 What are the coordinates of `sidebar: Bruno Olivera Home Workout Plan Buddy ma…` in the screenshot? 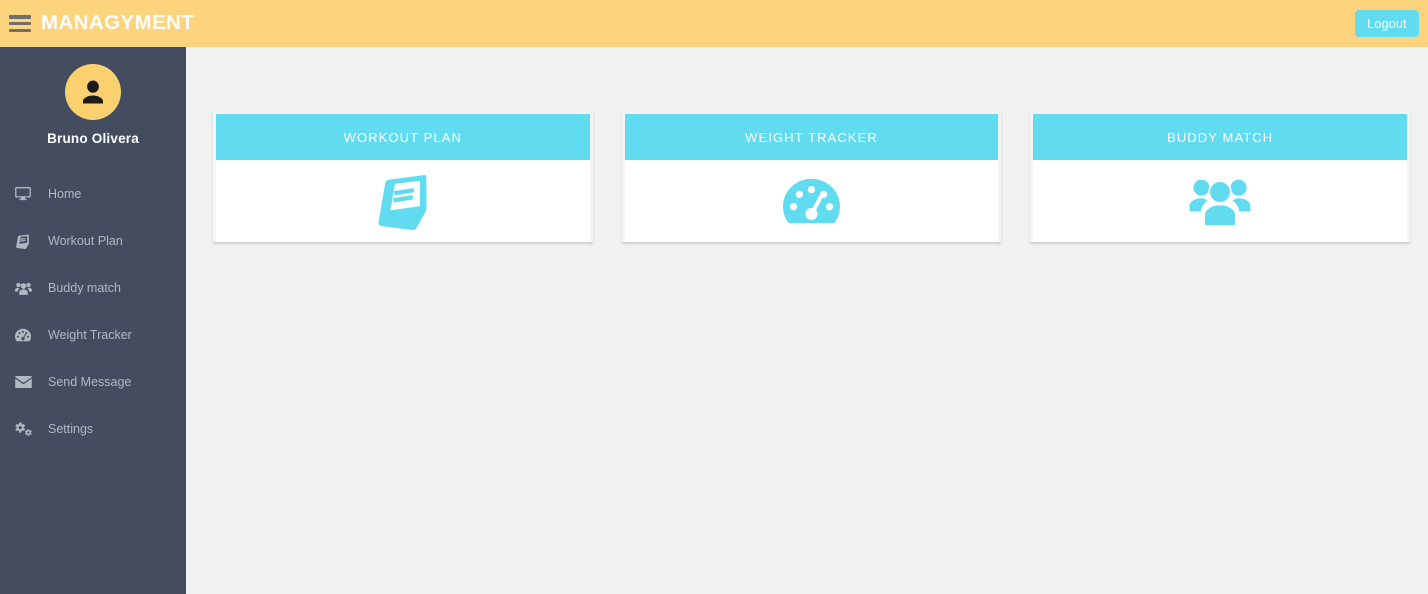 It's located at (93, 320).